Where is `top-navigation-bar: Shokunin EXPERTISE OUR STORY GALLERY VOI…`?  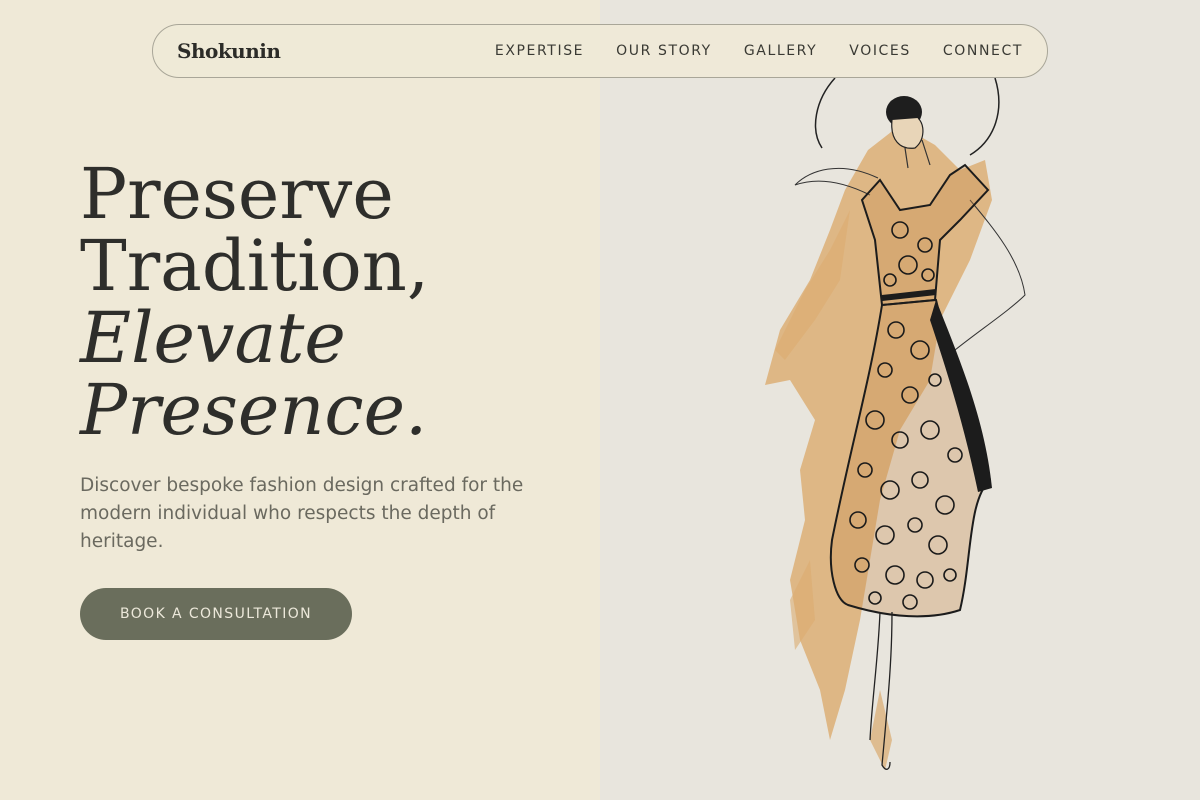 top-navigation-bar: Shokunin EXPERTISE OUR STORY GALLERY VOI… is located at coordinates (600, 51).